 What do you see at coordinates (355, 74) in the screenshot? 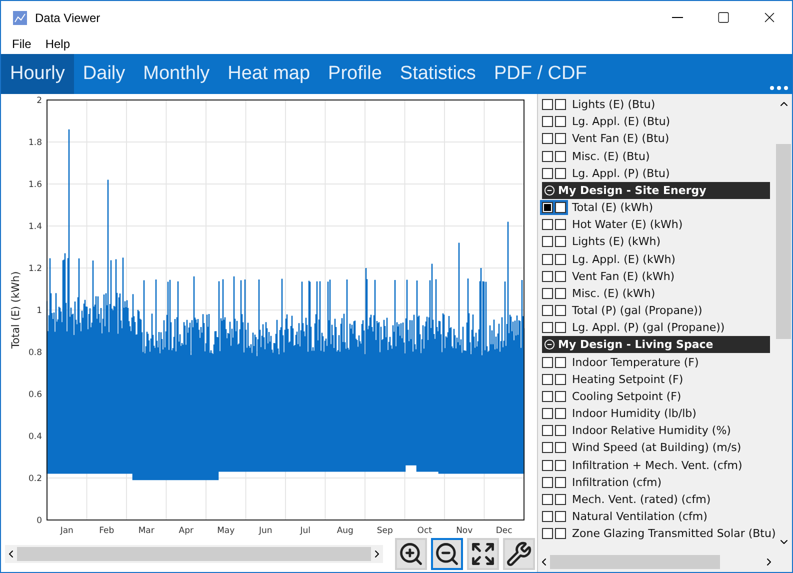
I see `tab: Profile` at bounding box center [355, 74].